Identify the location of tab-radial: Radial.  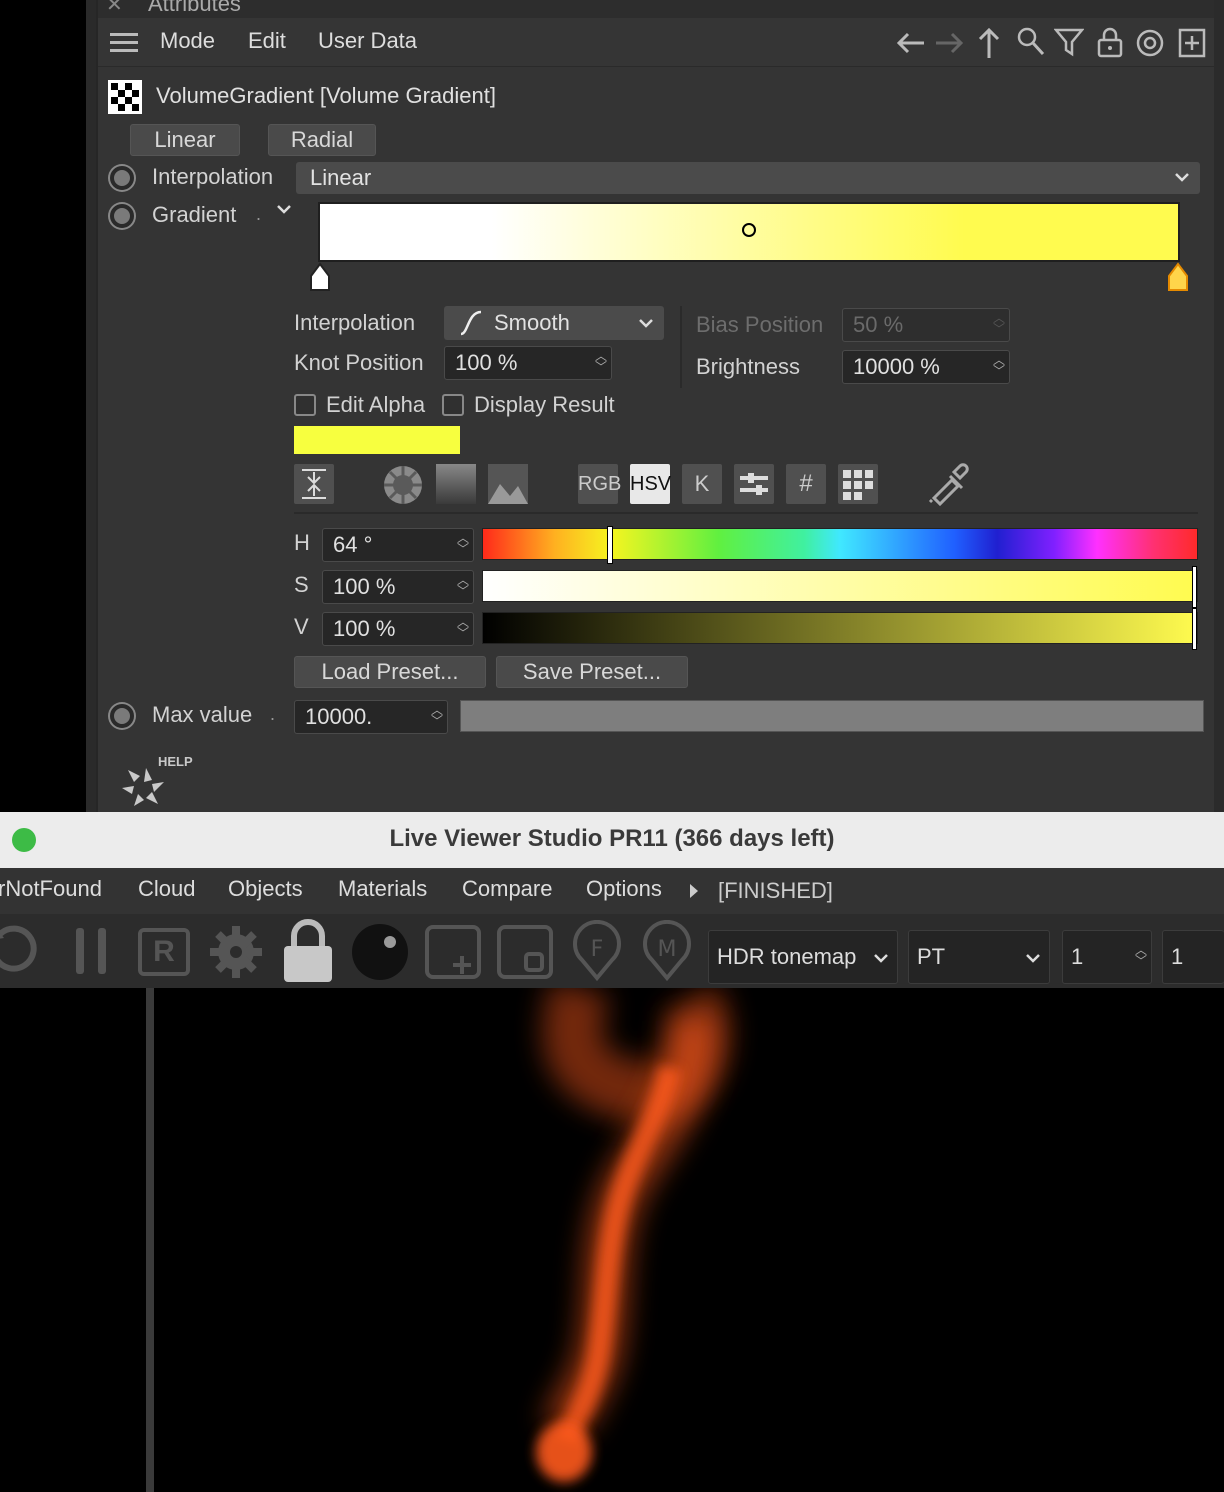
(322, 140).